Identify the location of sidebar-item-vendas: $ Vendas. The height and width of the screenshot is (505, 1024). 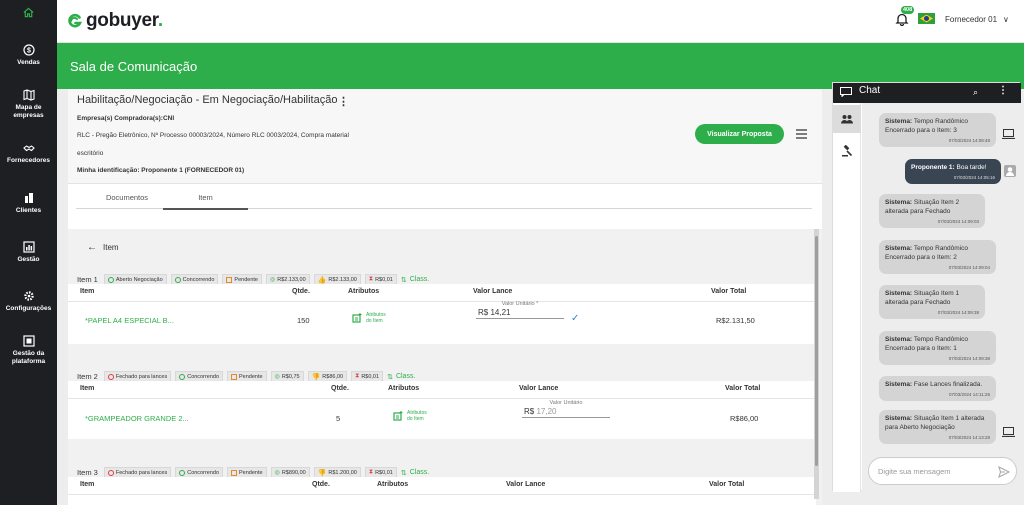
(28, 55).